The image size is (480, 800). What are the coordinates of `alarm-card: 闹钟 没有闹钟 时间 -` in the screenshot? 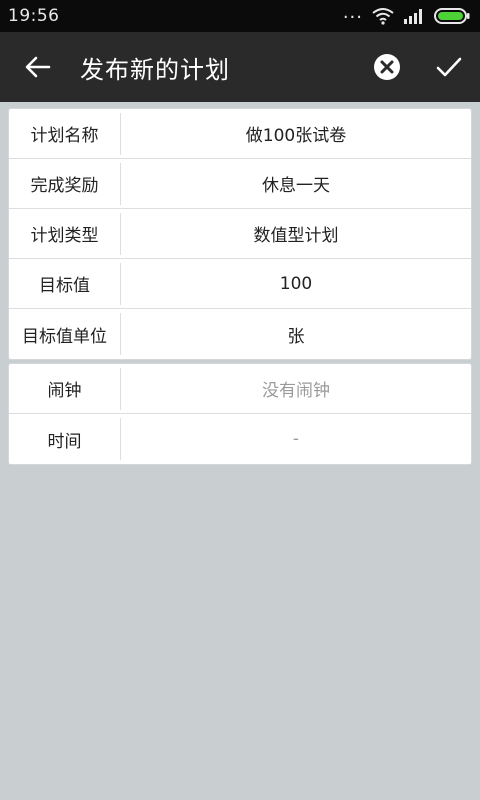 It's located at (240, 414).